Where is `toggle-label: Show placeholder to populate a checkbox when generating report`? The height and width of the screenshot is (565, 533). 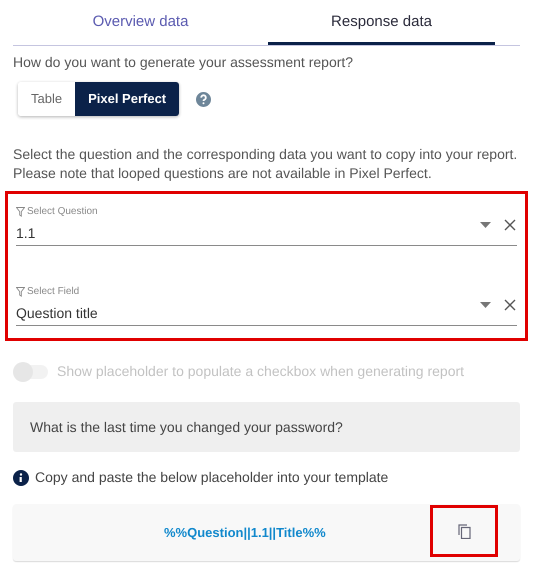
toggle-label: Show placeholder to populate a checkbox when generating report is located at coordinates (260, 371).